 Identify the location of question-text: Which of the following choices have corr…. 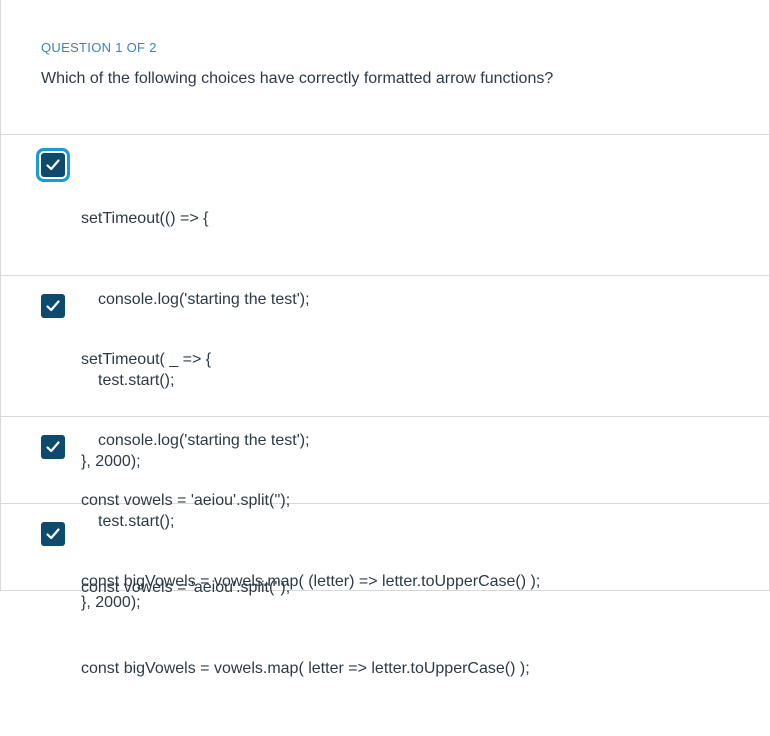
(297, 78).